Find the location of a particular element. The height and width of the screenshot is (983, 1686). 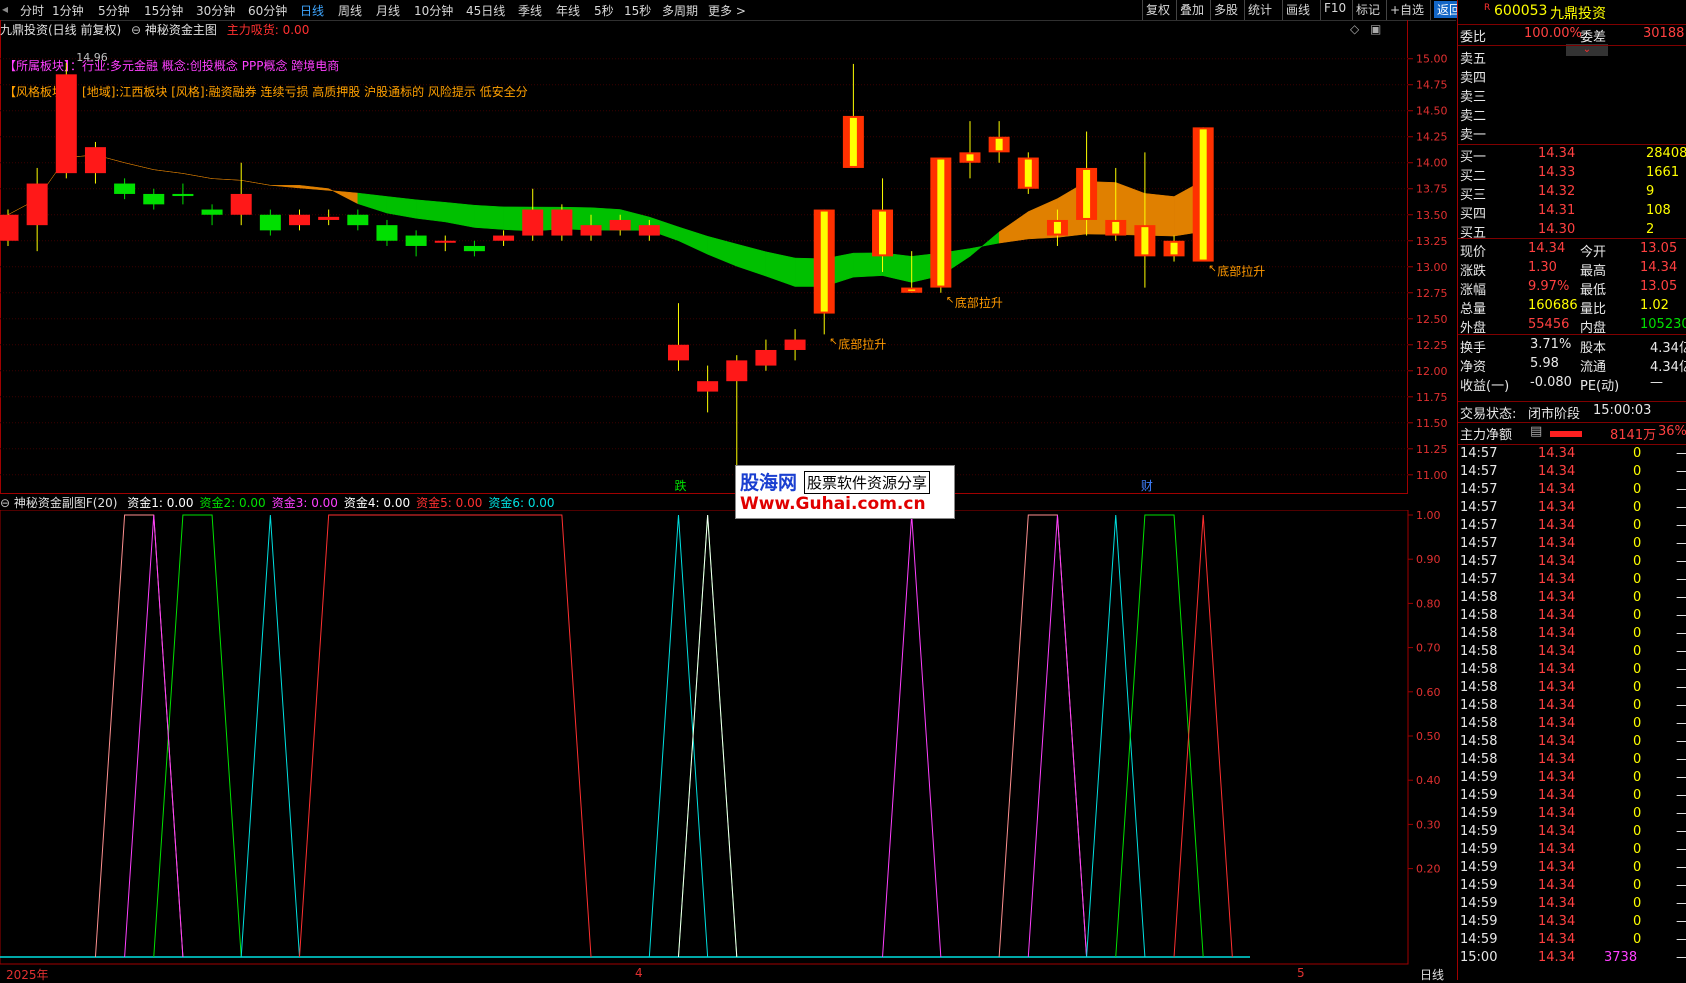

period-tab: 15秒 is located at coordinates (637, 10).